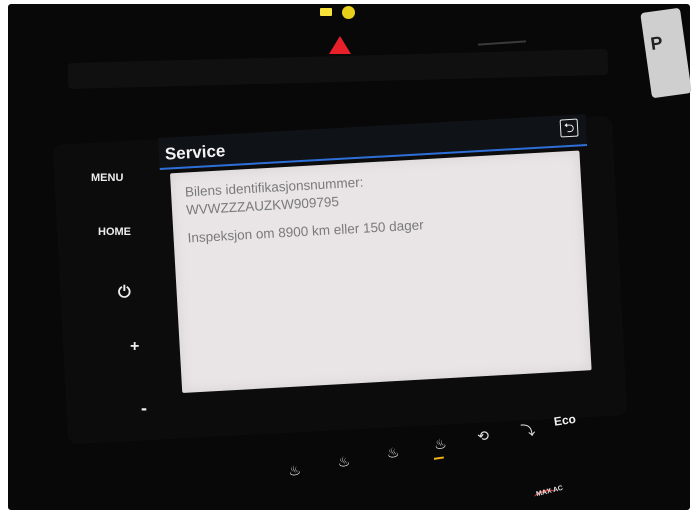 The width and height of the screenshot is (698, 516). Describe the element at coordinates (144, 408) in the screenshot. I see `volume-down-button: -` at that location.